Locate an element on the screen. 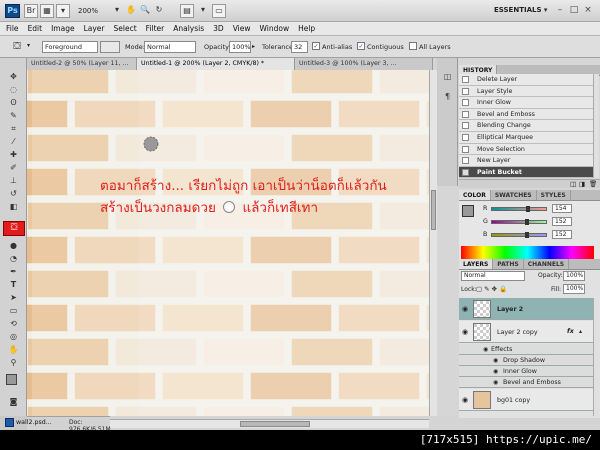 This screenshot has height=450, width=600. shape-tool-icon: ▭ is located at coordinates (13, 310).